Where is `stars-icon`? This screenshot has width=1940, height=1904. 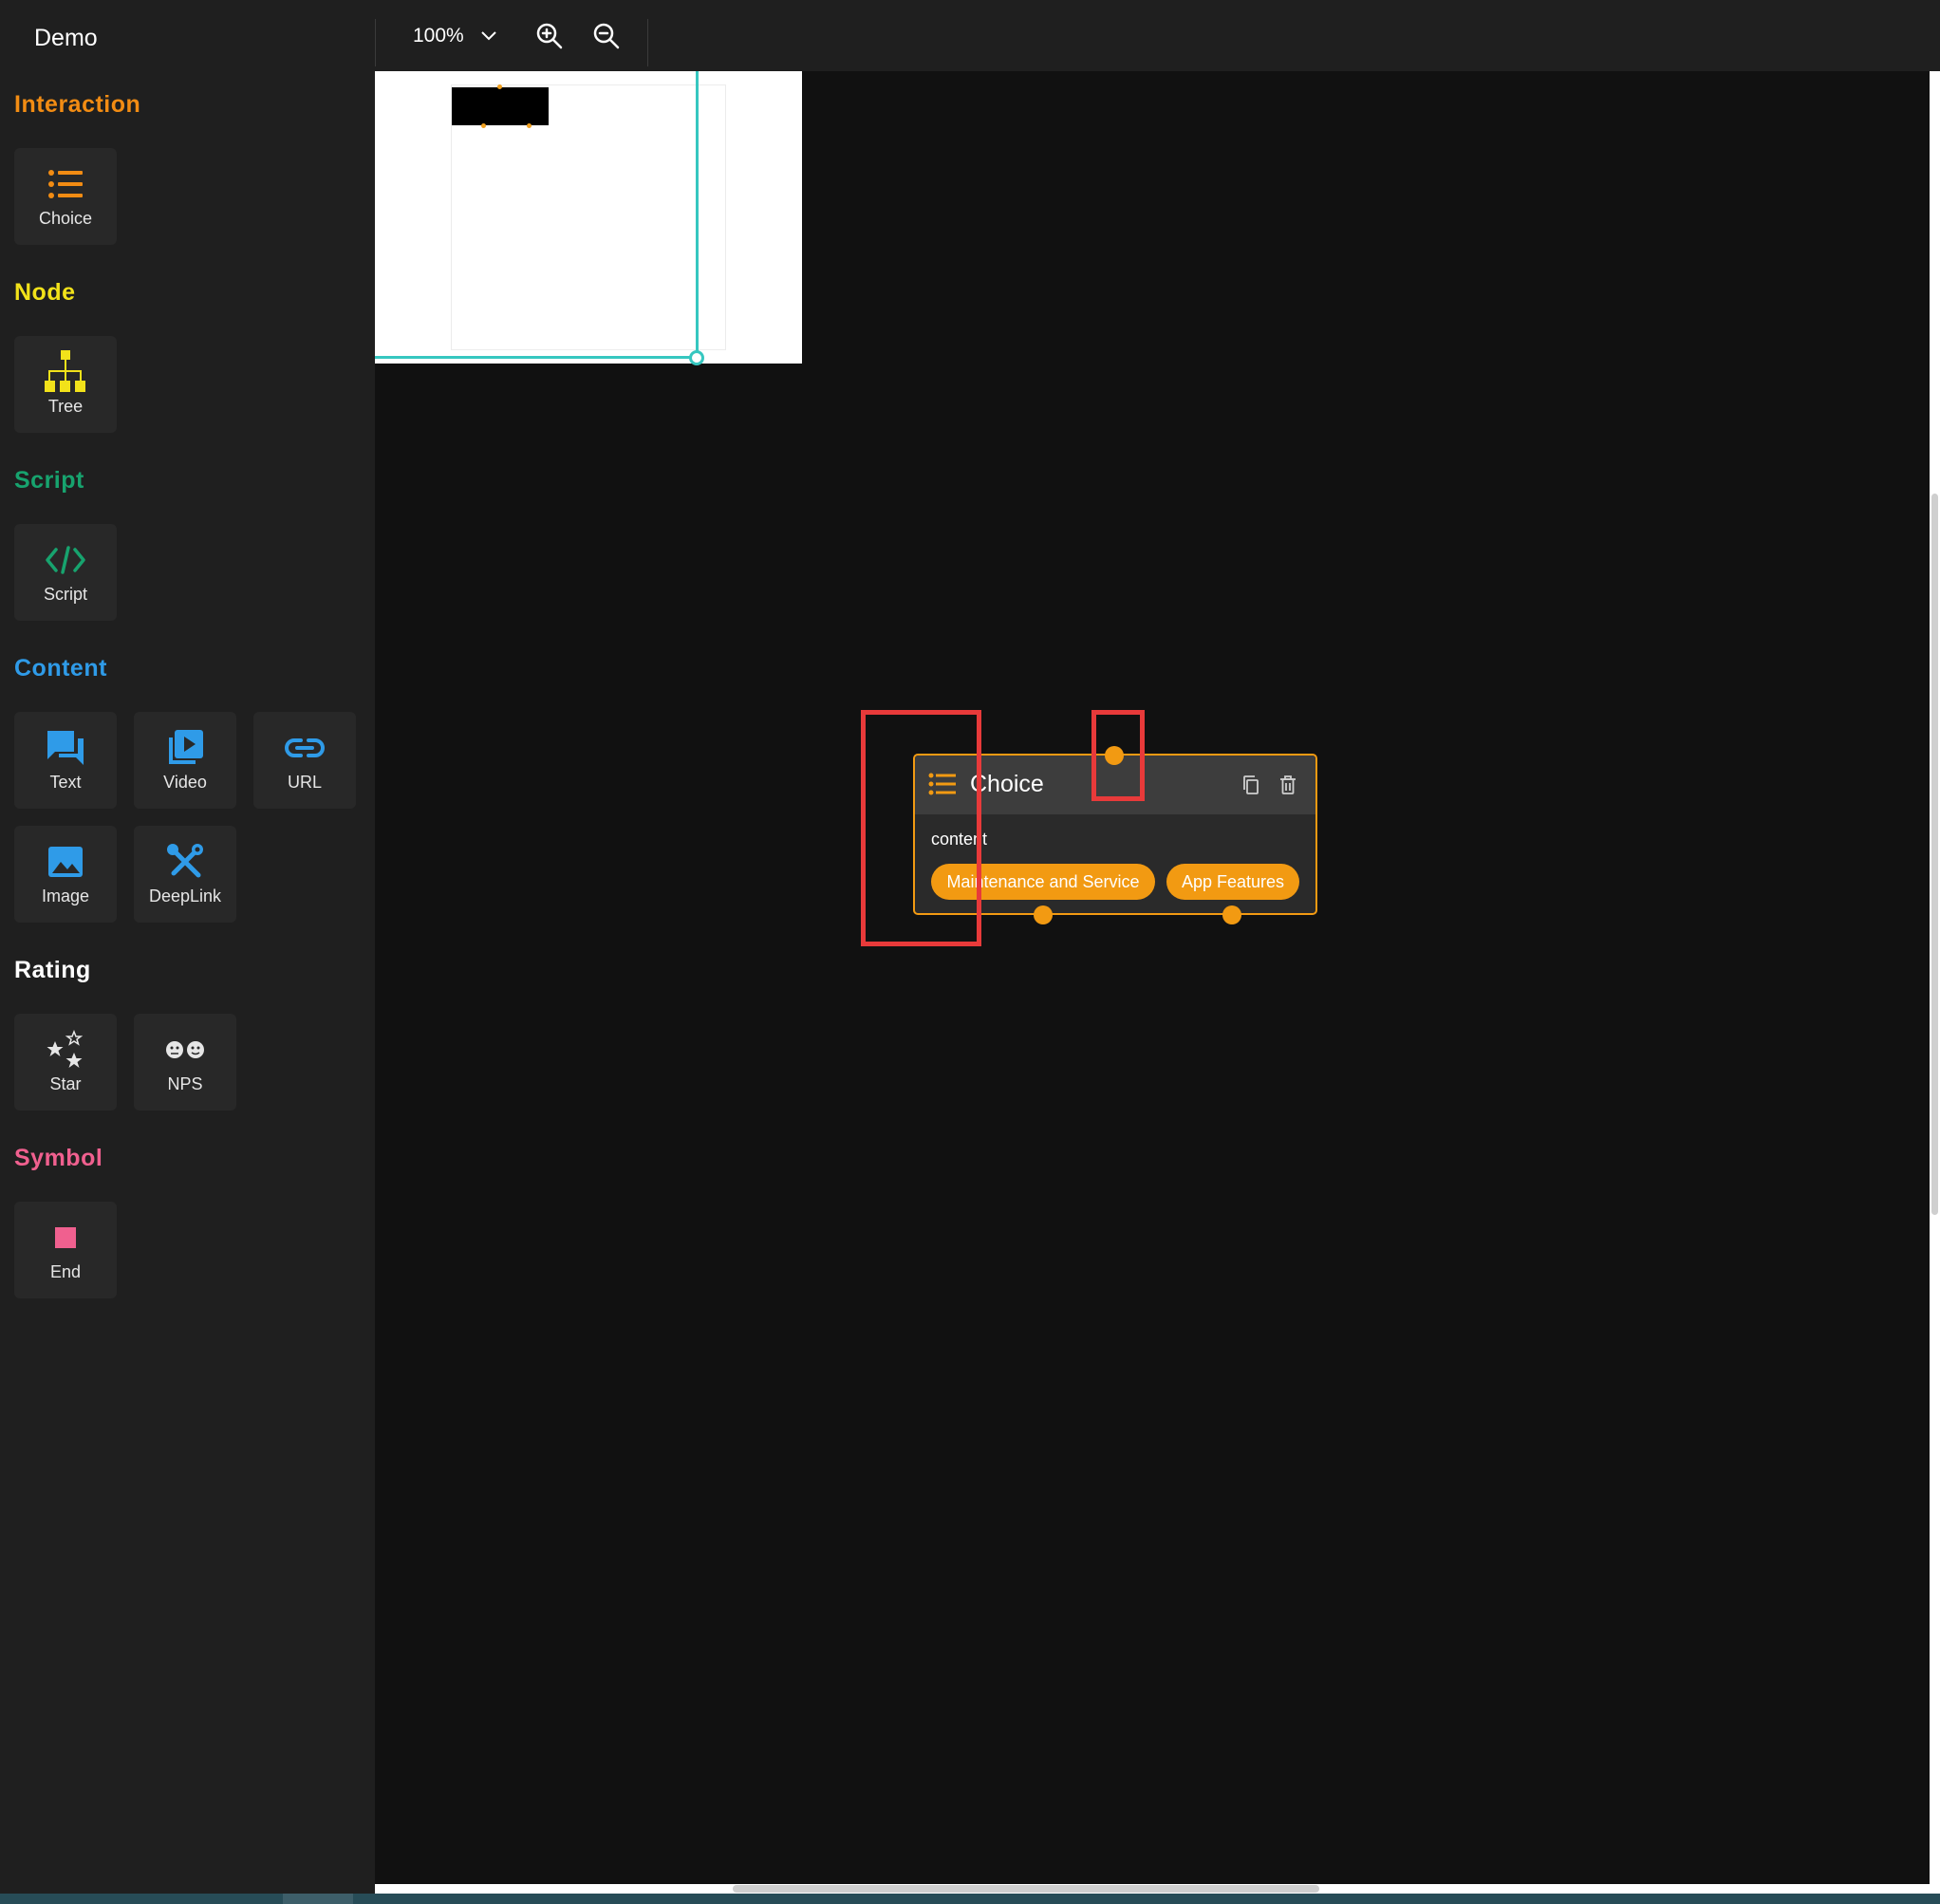 stars-icon is located at coordinates (65, 1049).